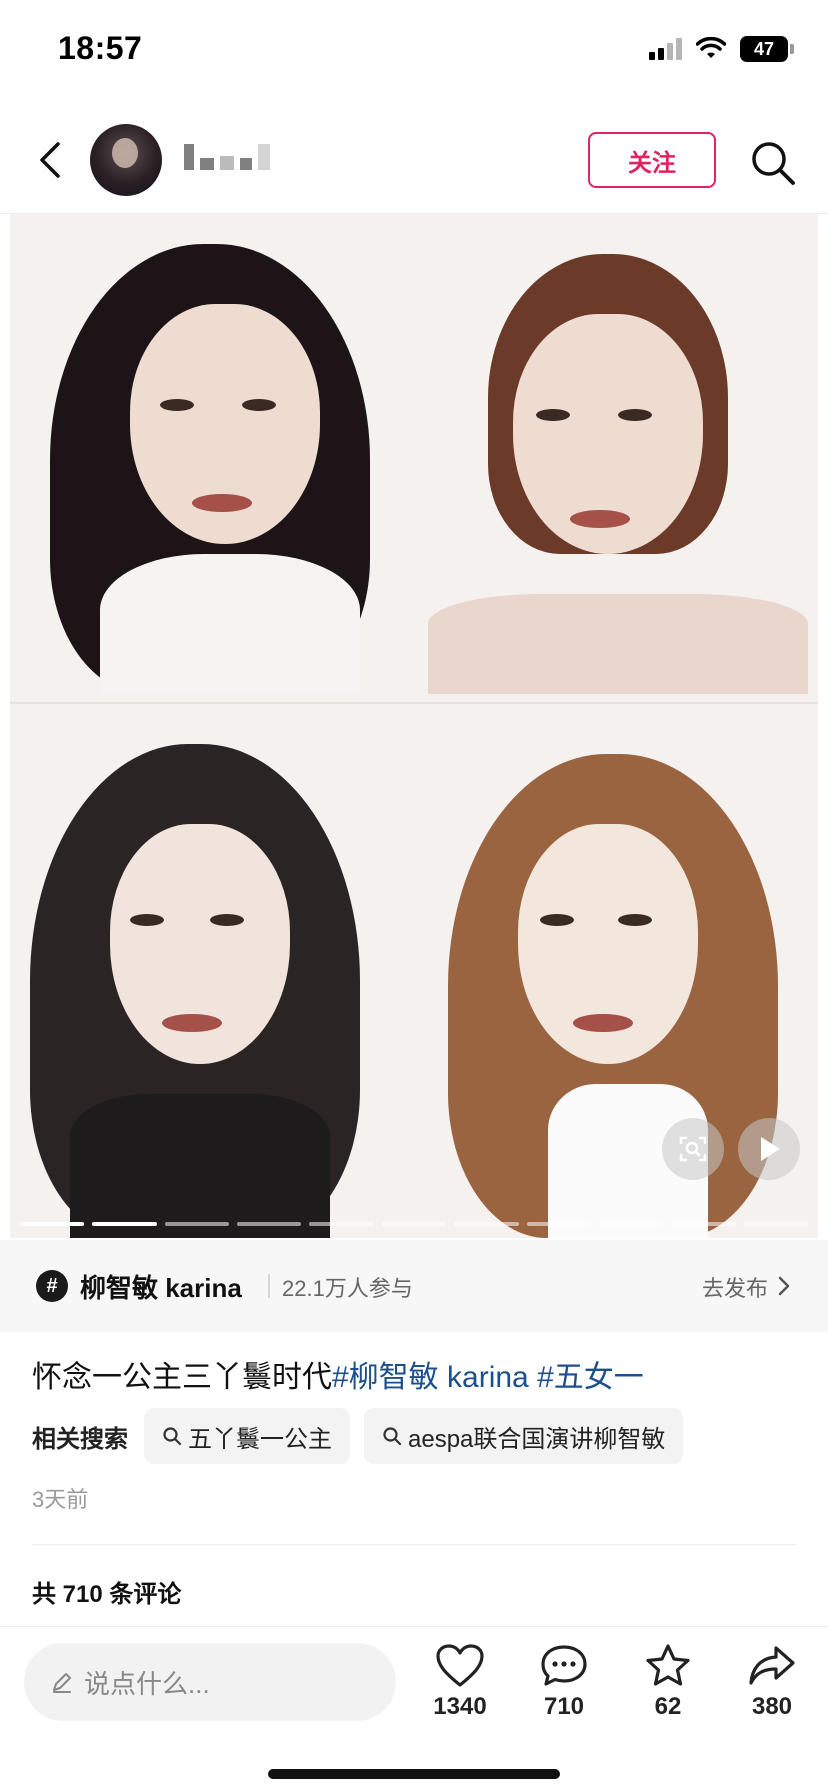  Describe the element at coordinates (182, 1377) in the screenshot. I see `caption-text: 怀念一公主三丫鬟时代` at that location.